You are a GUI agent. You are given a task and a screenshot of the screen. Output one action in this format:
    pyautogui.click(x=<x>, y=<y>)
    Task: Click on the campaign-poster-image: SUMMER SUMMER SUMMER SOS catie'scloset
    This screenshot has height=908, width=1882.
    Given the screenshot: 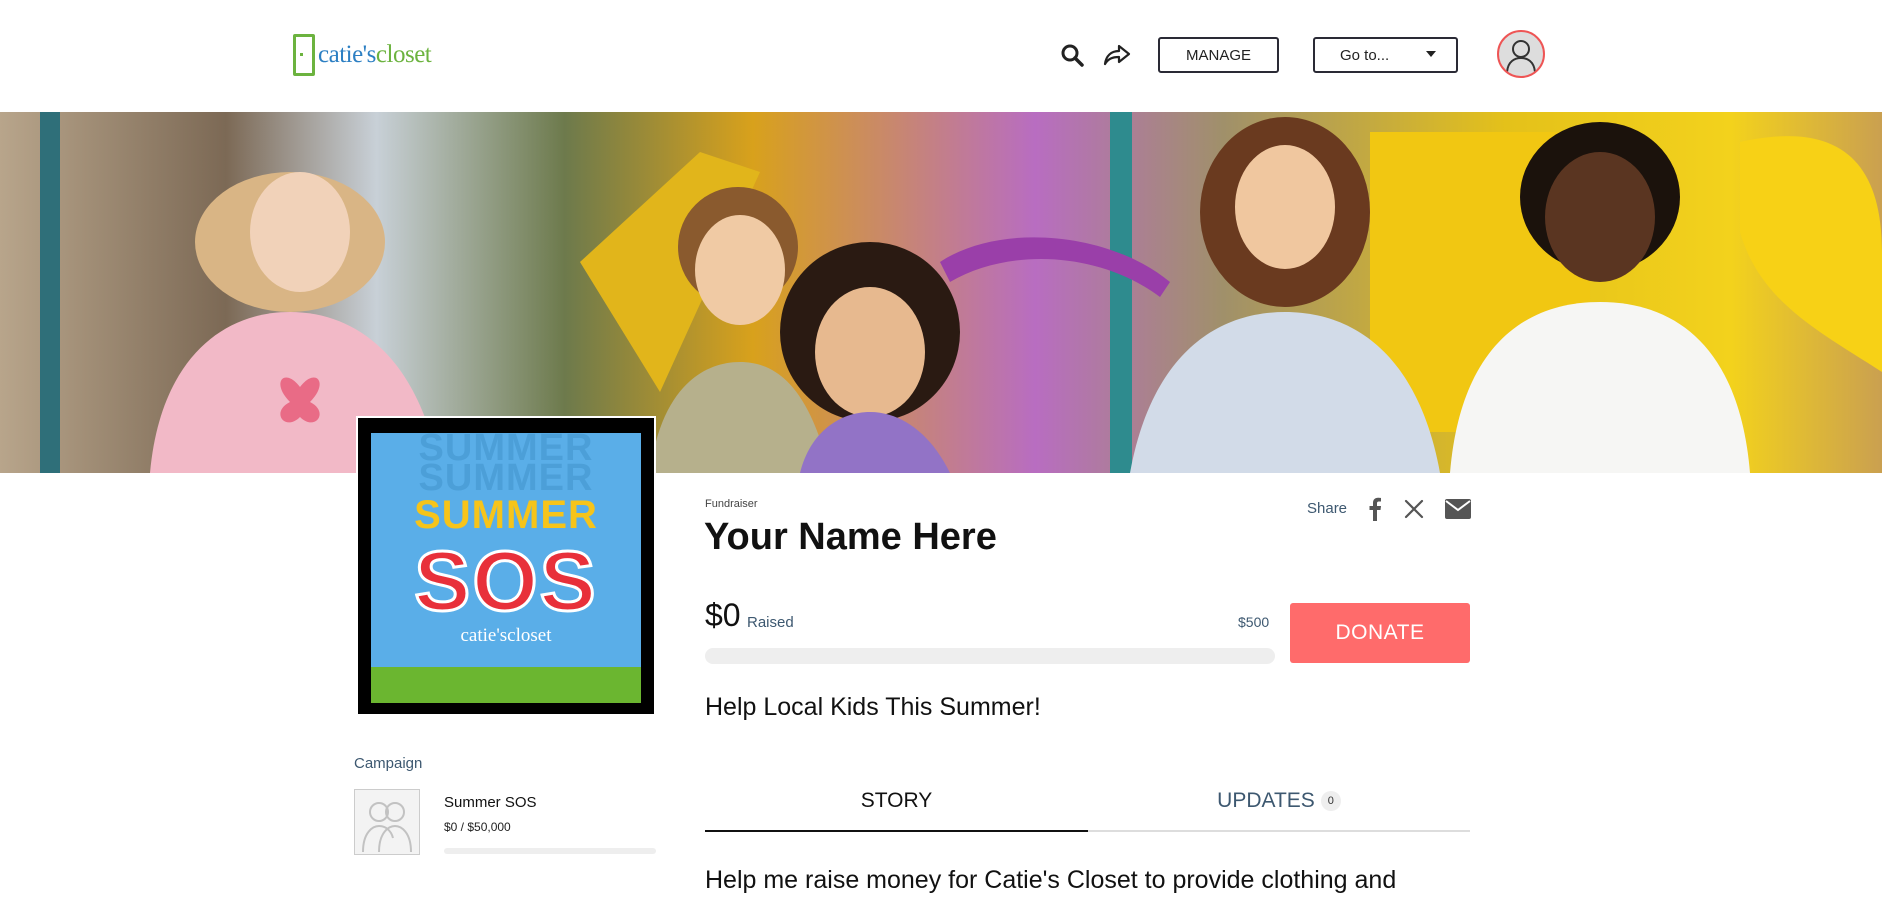 What is the action you would take?
    pyautogui.click(x=506, y=566)
    